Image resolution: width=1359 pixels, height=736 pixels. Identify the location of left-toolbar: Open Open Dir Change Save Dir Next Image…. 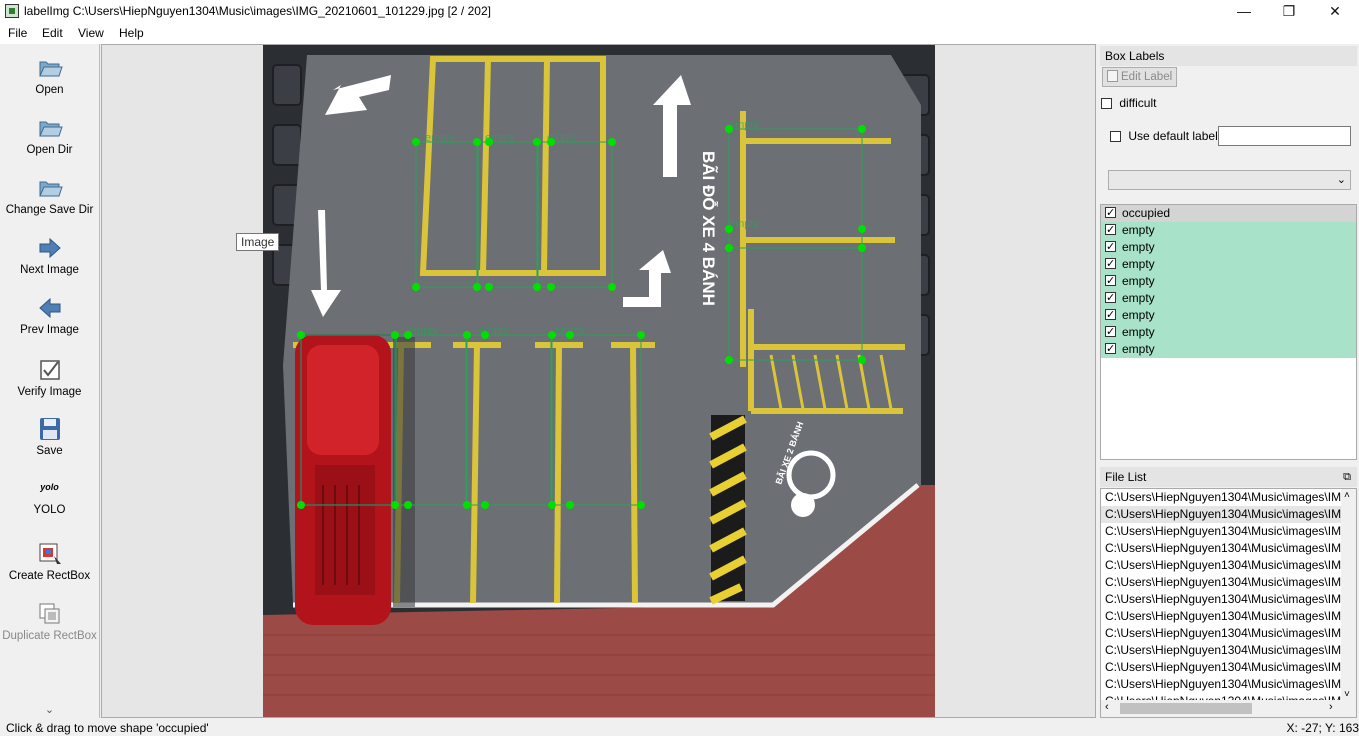
(50, 381).